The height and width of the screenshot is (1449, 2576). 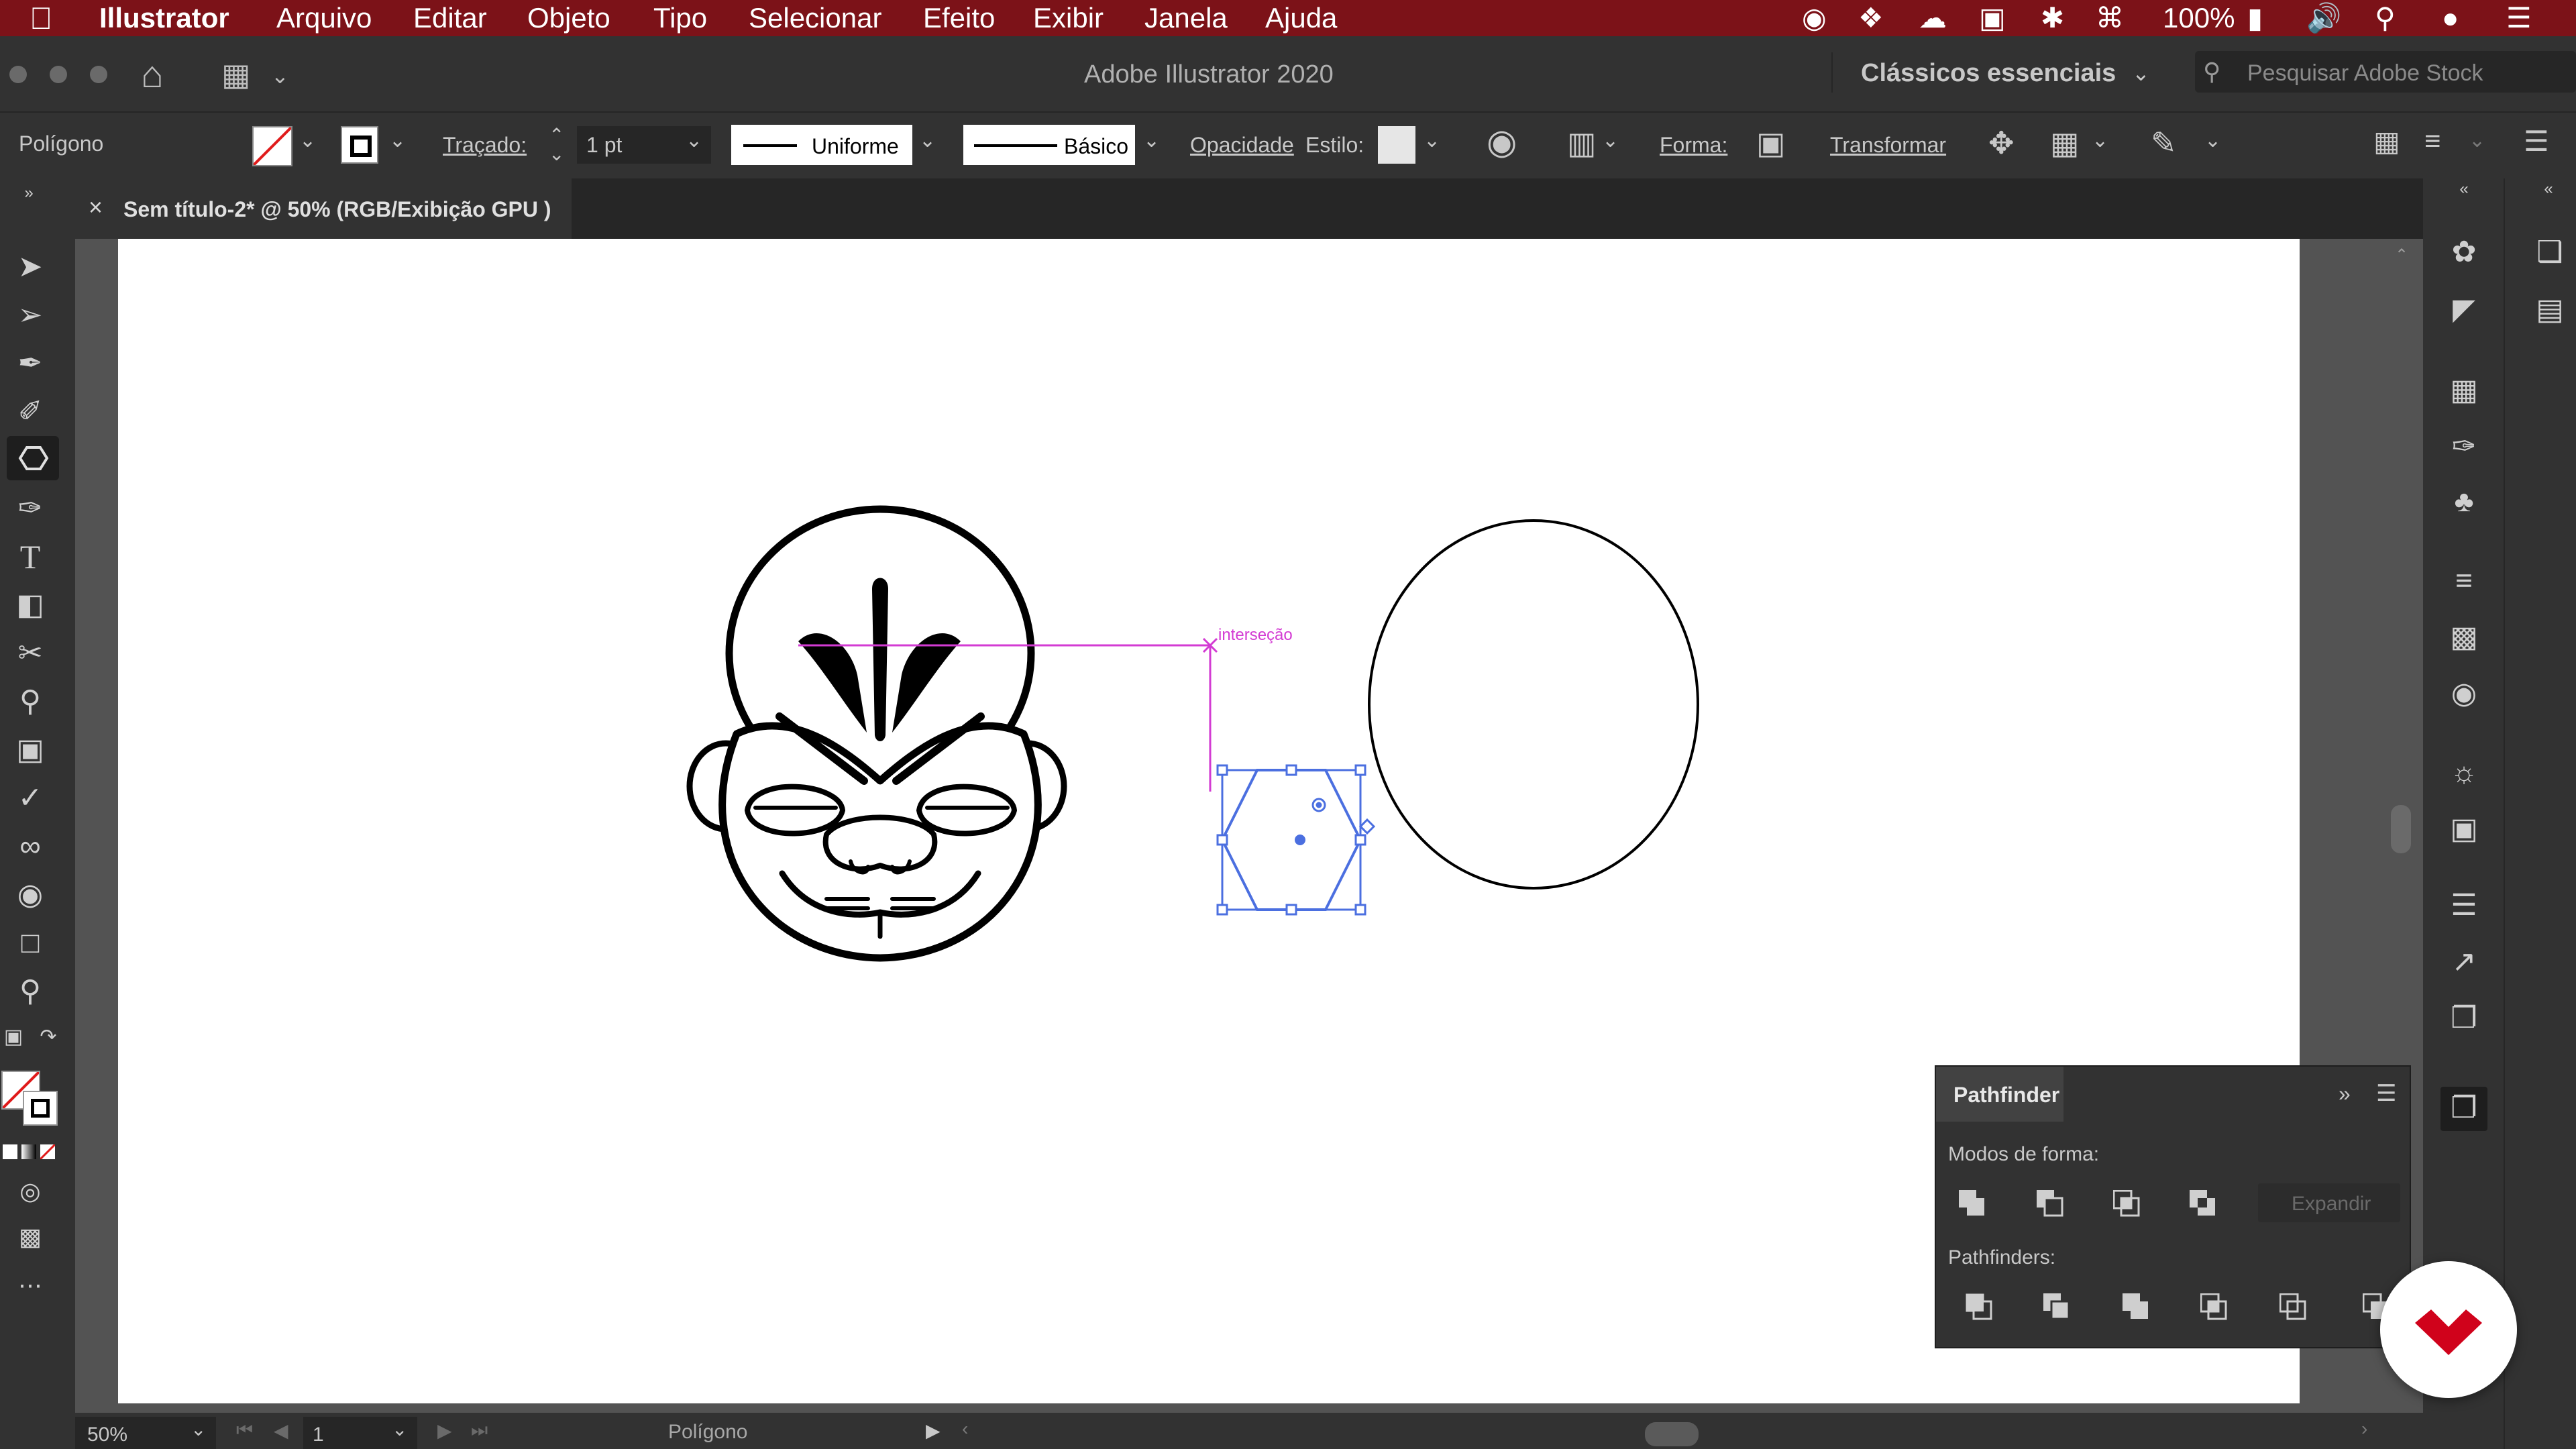 What do you see at coordinates (33, 458) in the screenshot?
I see `polygon-tool-active` at bounding box center [33, 458].